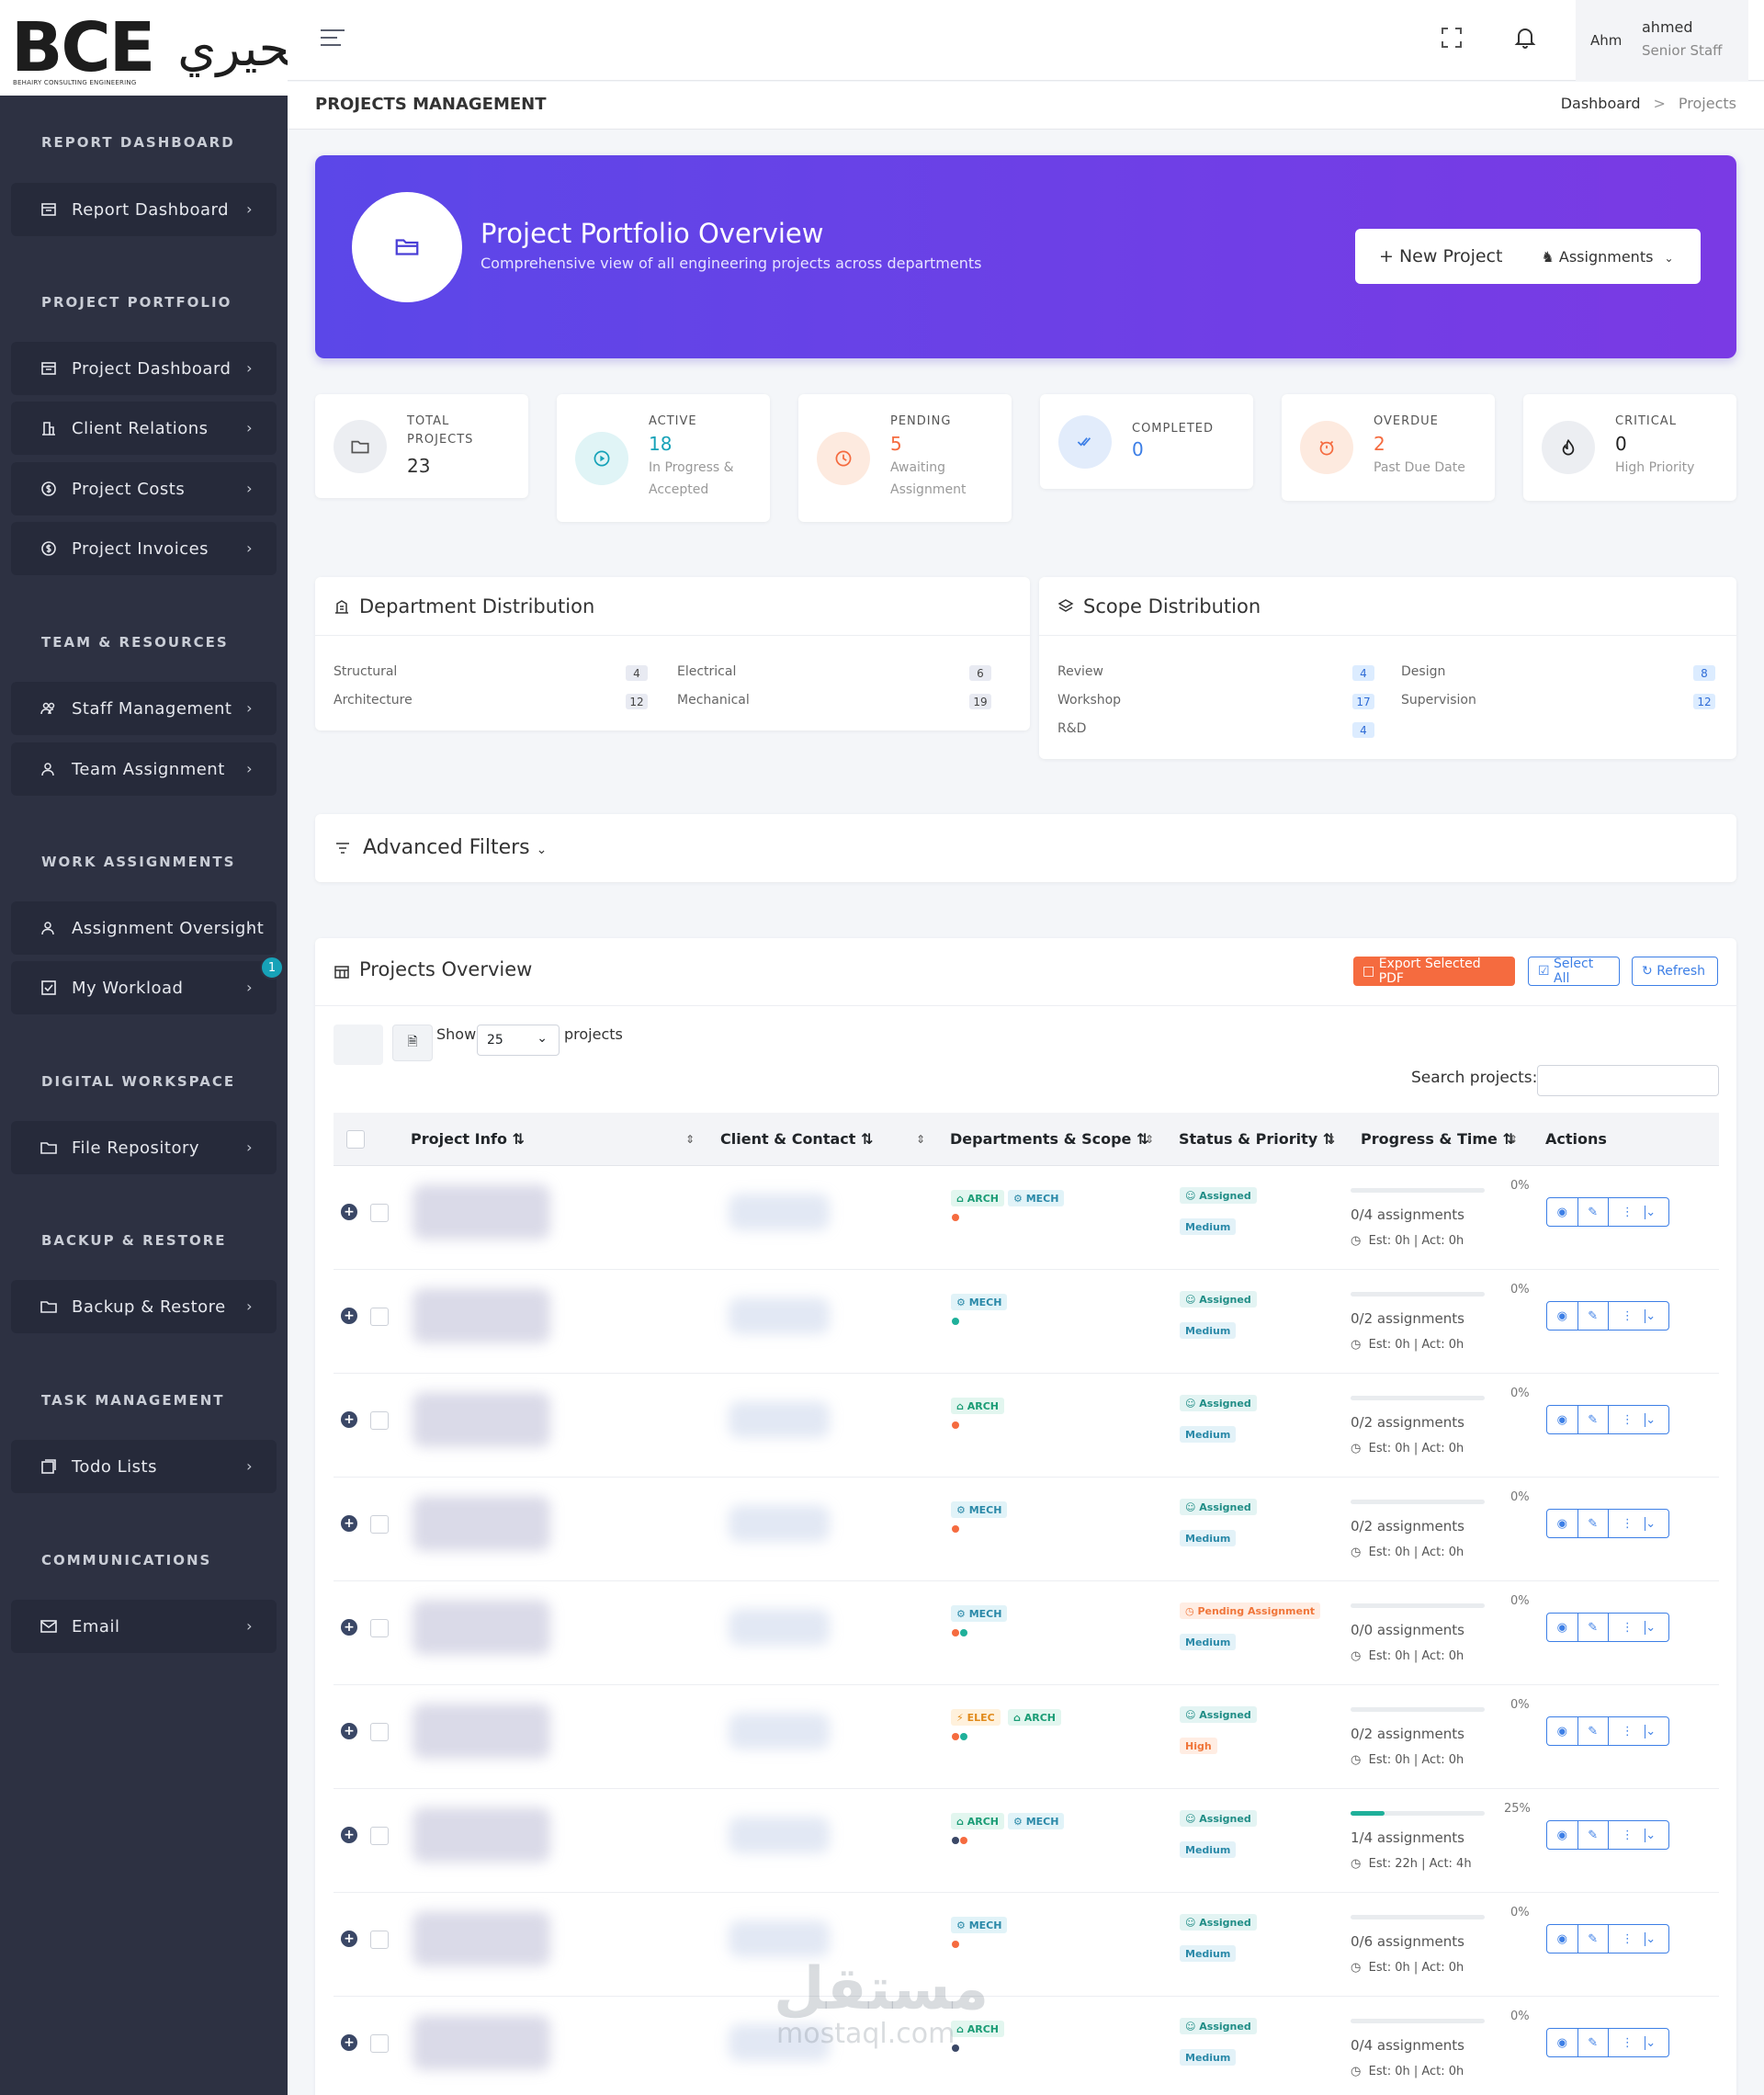  Describe the element at coordinates (144, 987) in the screenshot. I see `sidebar-item-my-workload: My Workload ›` at that location.